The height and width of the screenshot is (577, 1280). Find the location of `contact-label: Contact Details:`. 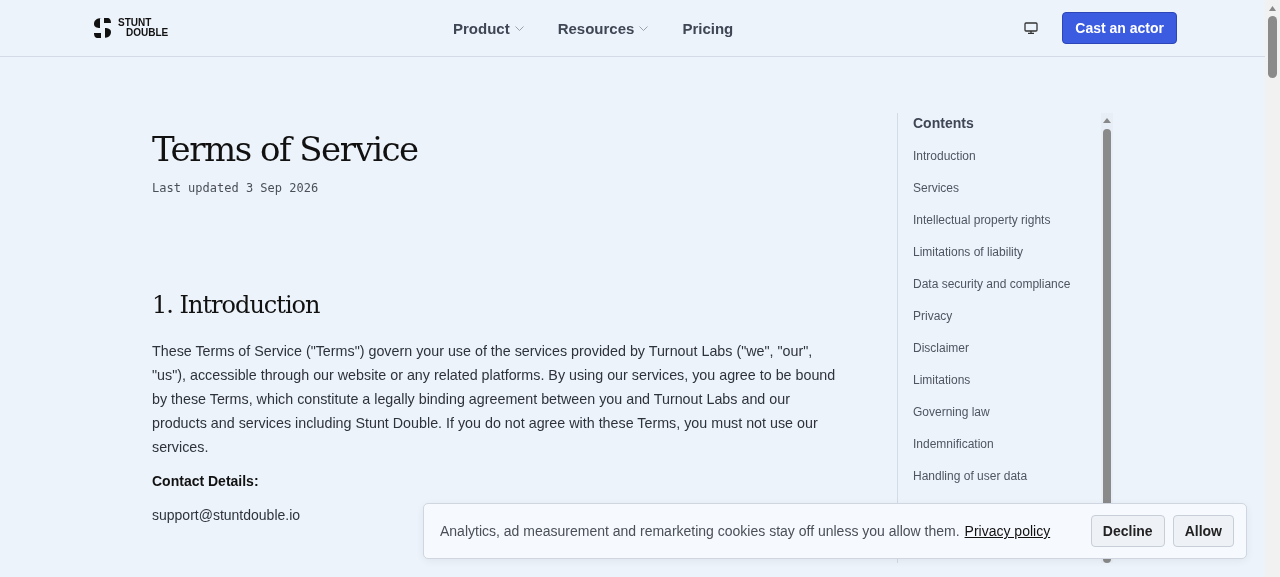

contact-label: Contact Details: is located at coordinates (206, 481).